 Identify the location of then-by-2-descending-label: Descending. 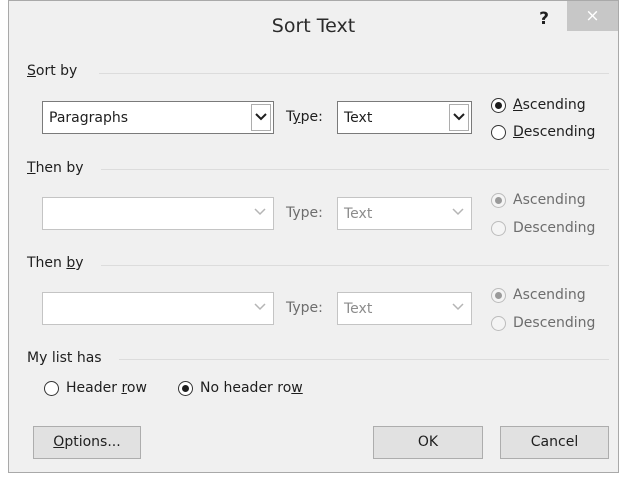
(554, 323).